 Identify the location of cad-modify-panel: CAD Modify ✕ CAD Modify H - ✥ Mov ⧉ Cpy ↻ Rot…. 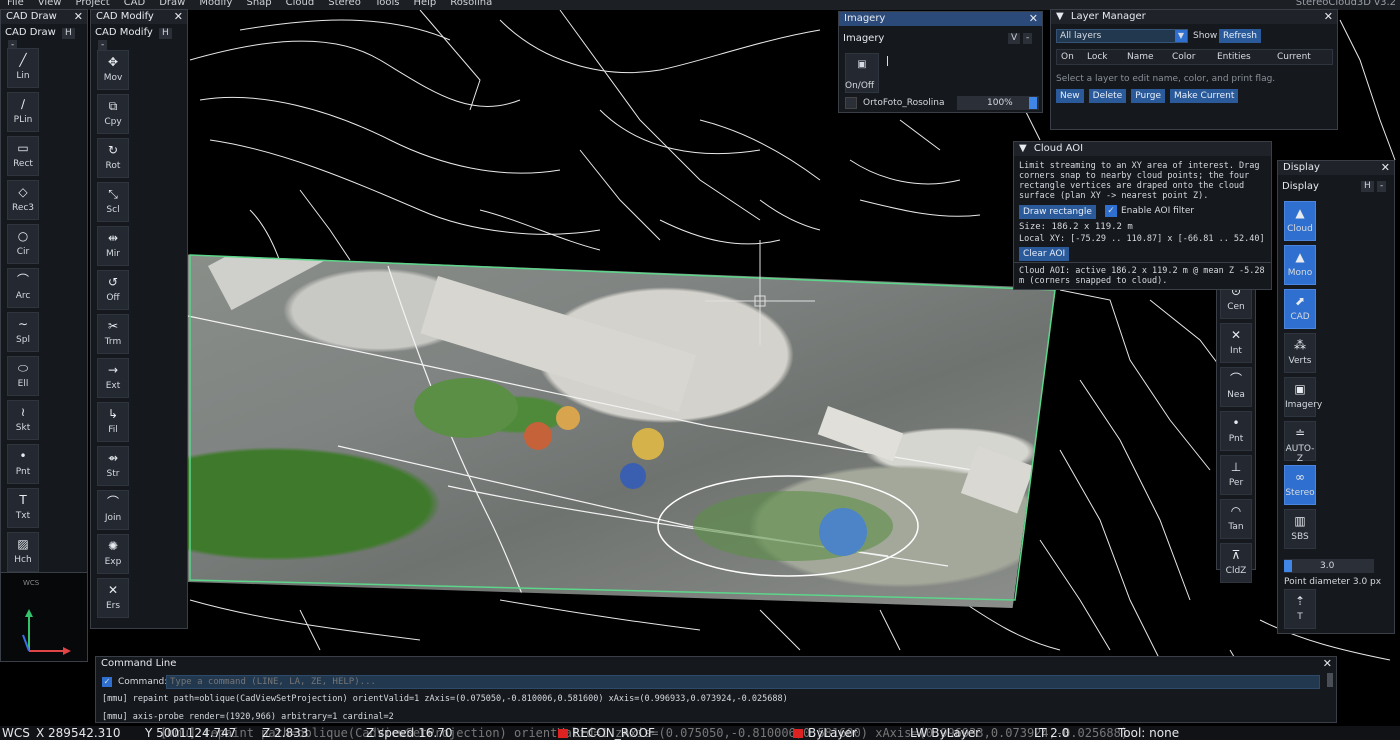
(139, 319).